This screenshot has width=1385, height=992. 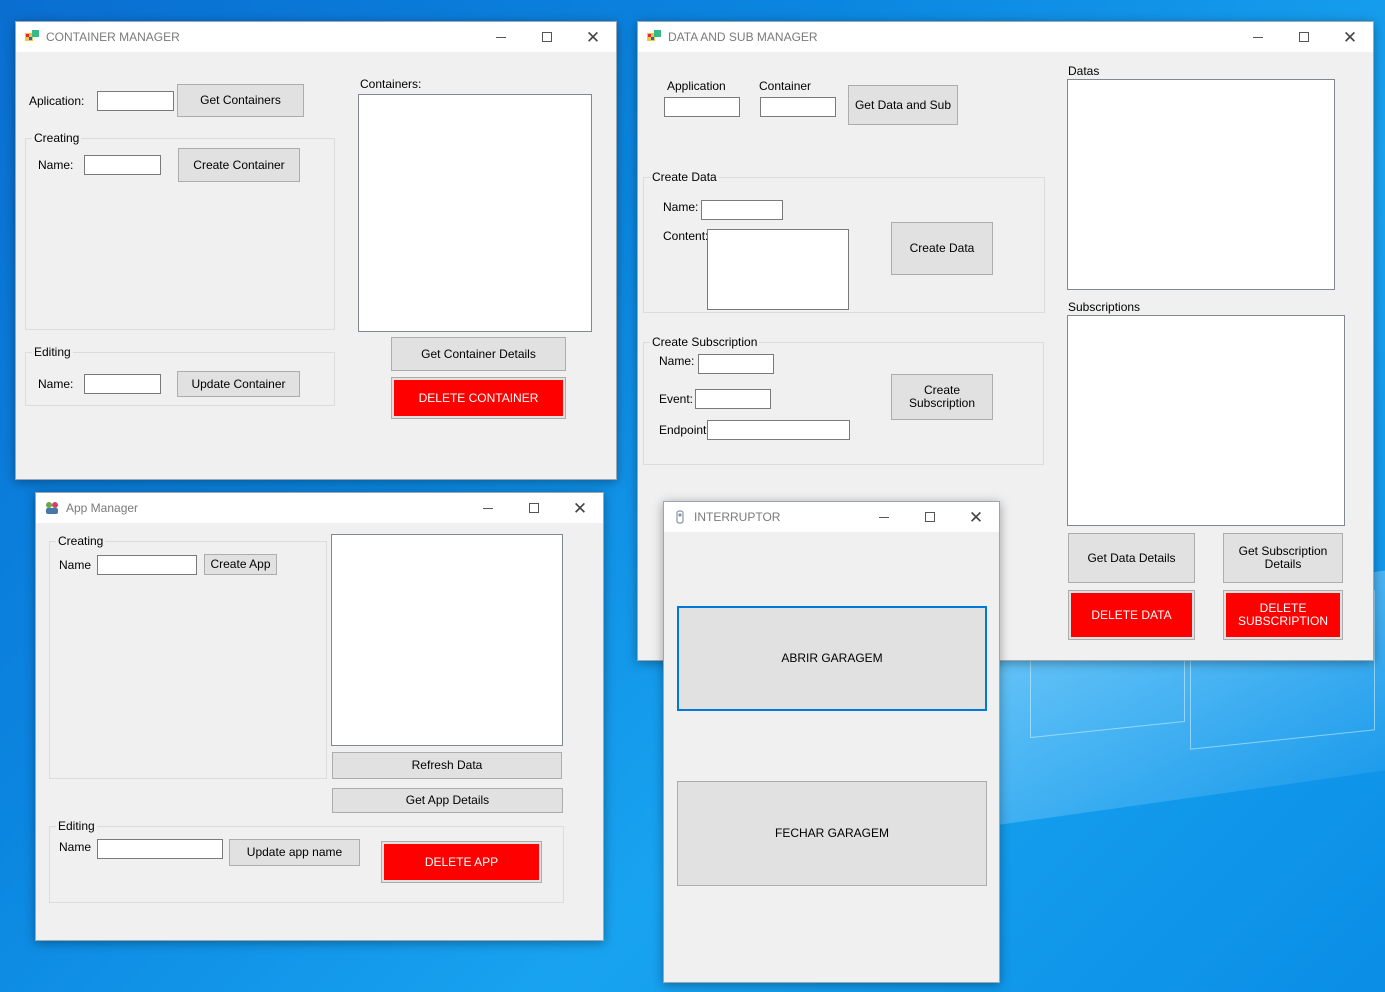 I want to click on containers-listbox, so click(x=475, y=213).